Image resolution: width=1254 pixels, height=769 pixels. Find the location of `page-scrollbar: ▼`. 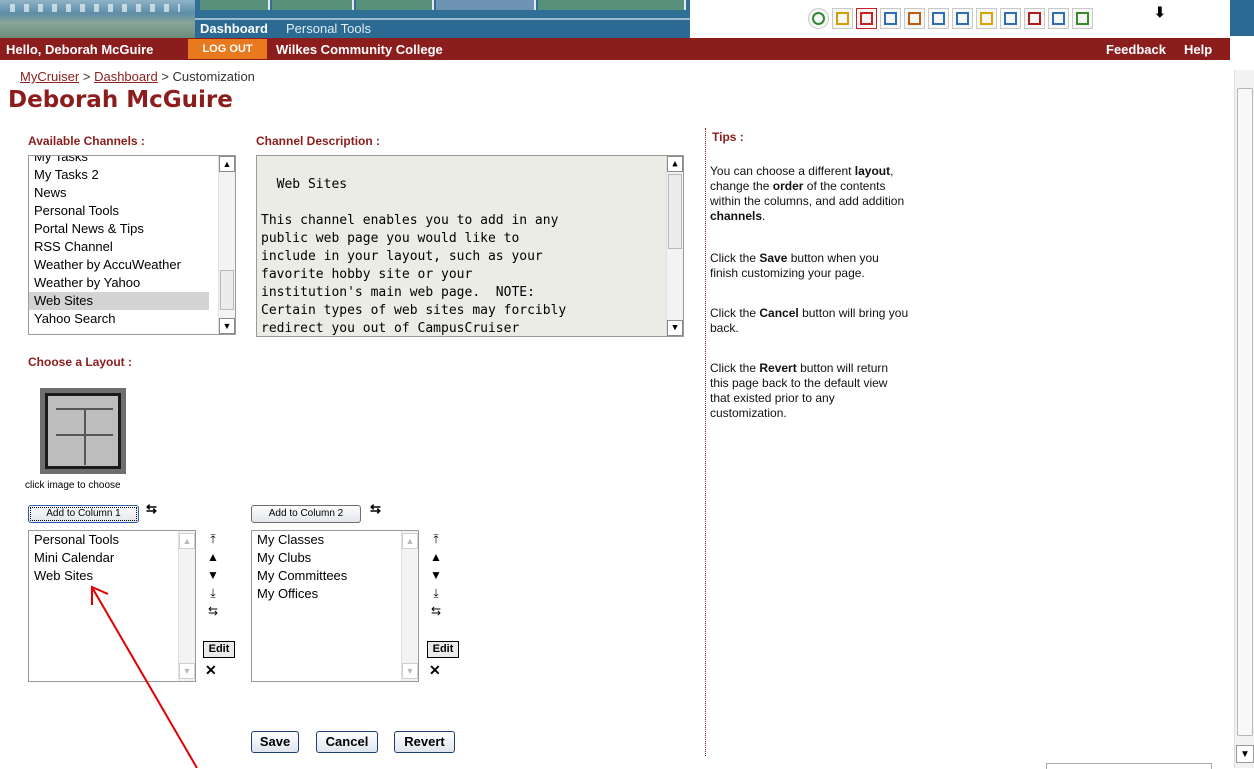

page-scrollbar: ▼ is located at coordinates (1244, 419).